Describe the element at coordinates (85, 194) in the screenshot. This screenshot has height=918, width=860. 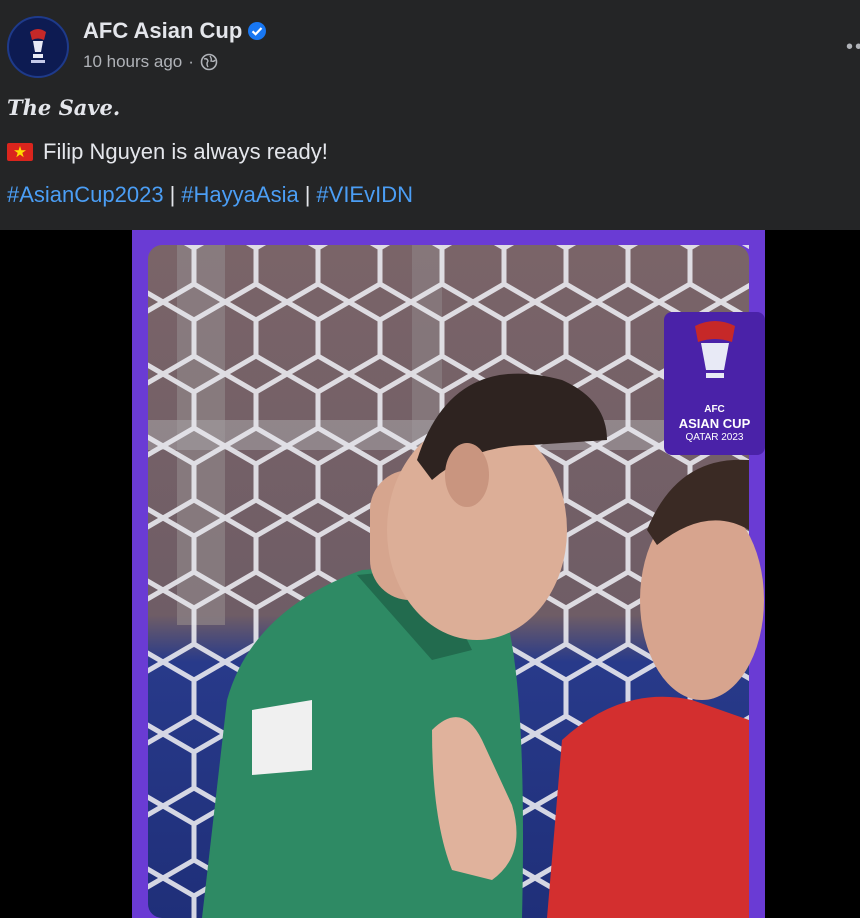
I see `hashtag-link: #AsianCup2023` at that location.